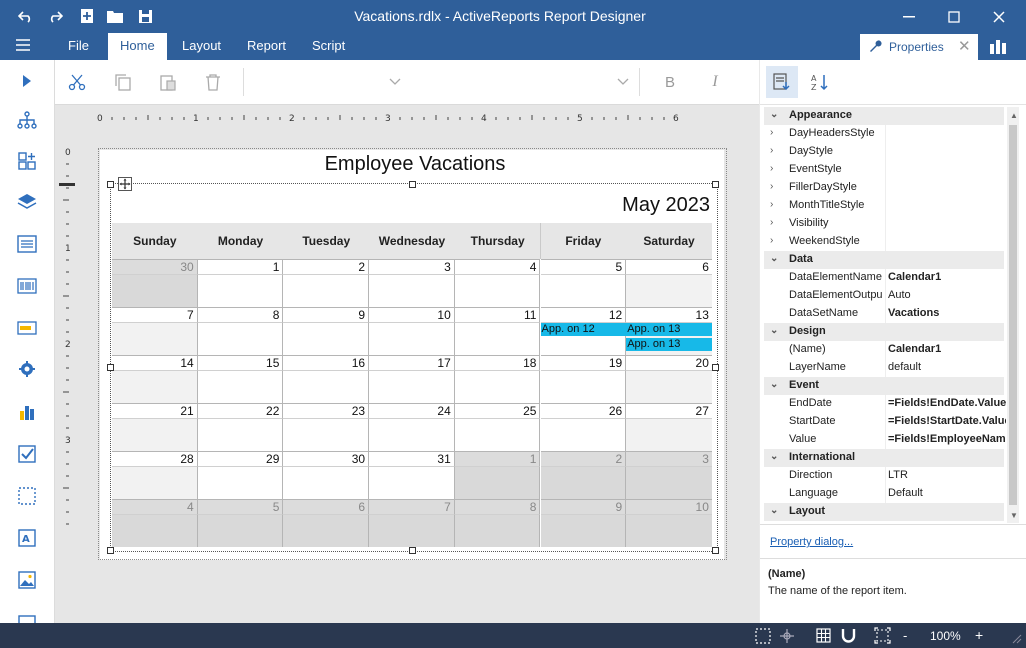  What do you see at coordinates (905, 635) in the screenshot?
I see `zoom-out-button: -` at bounding box center [905, 635].